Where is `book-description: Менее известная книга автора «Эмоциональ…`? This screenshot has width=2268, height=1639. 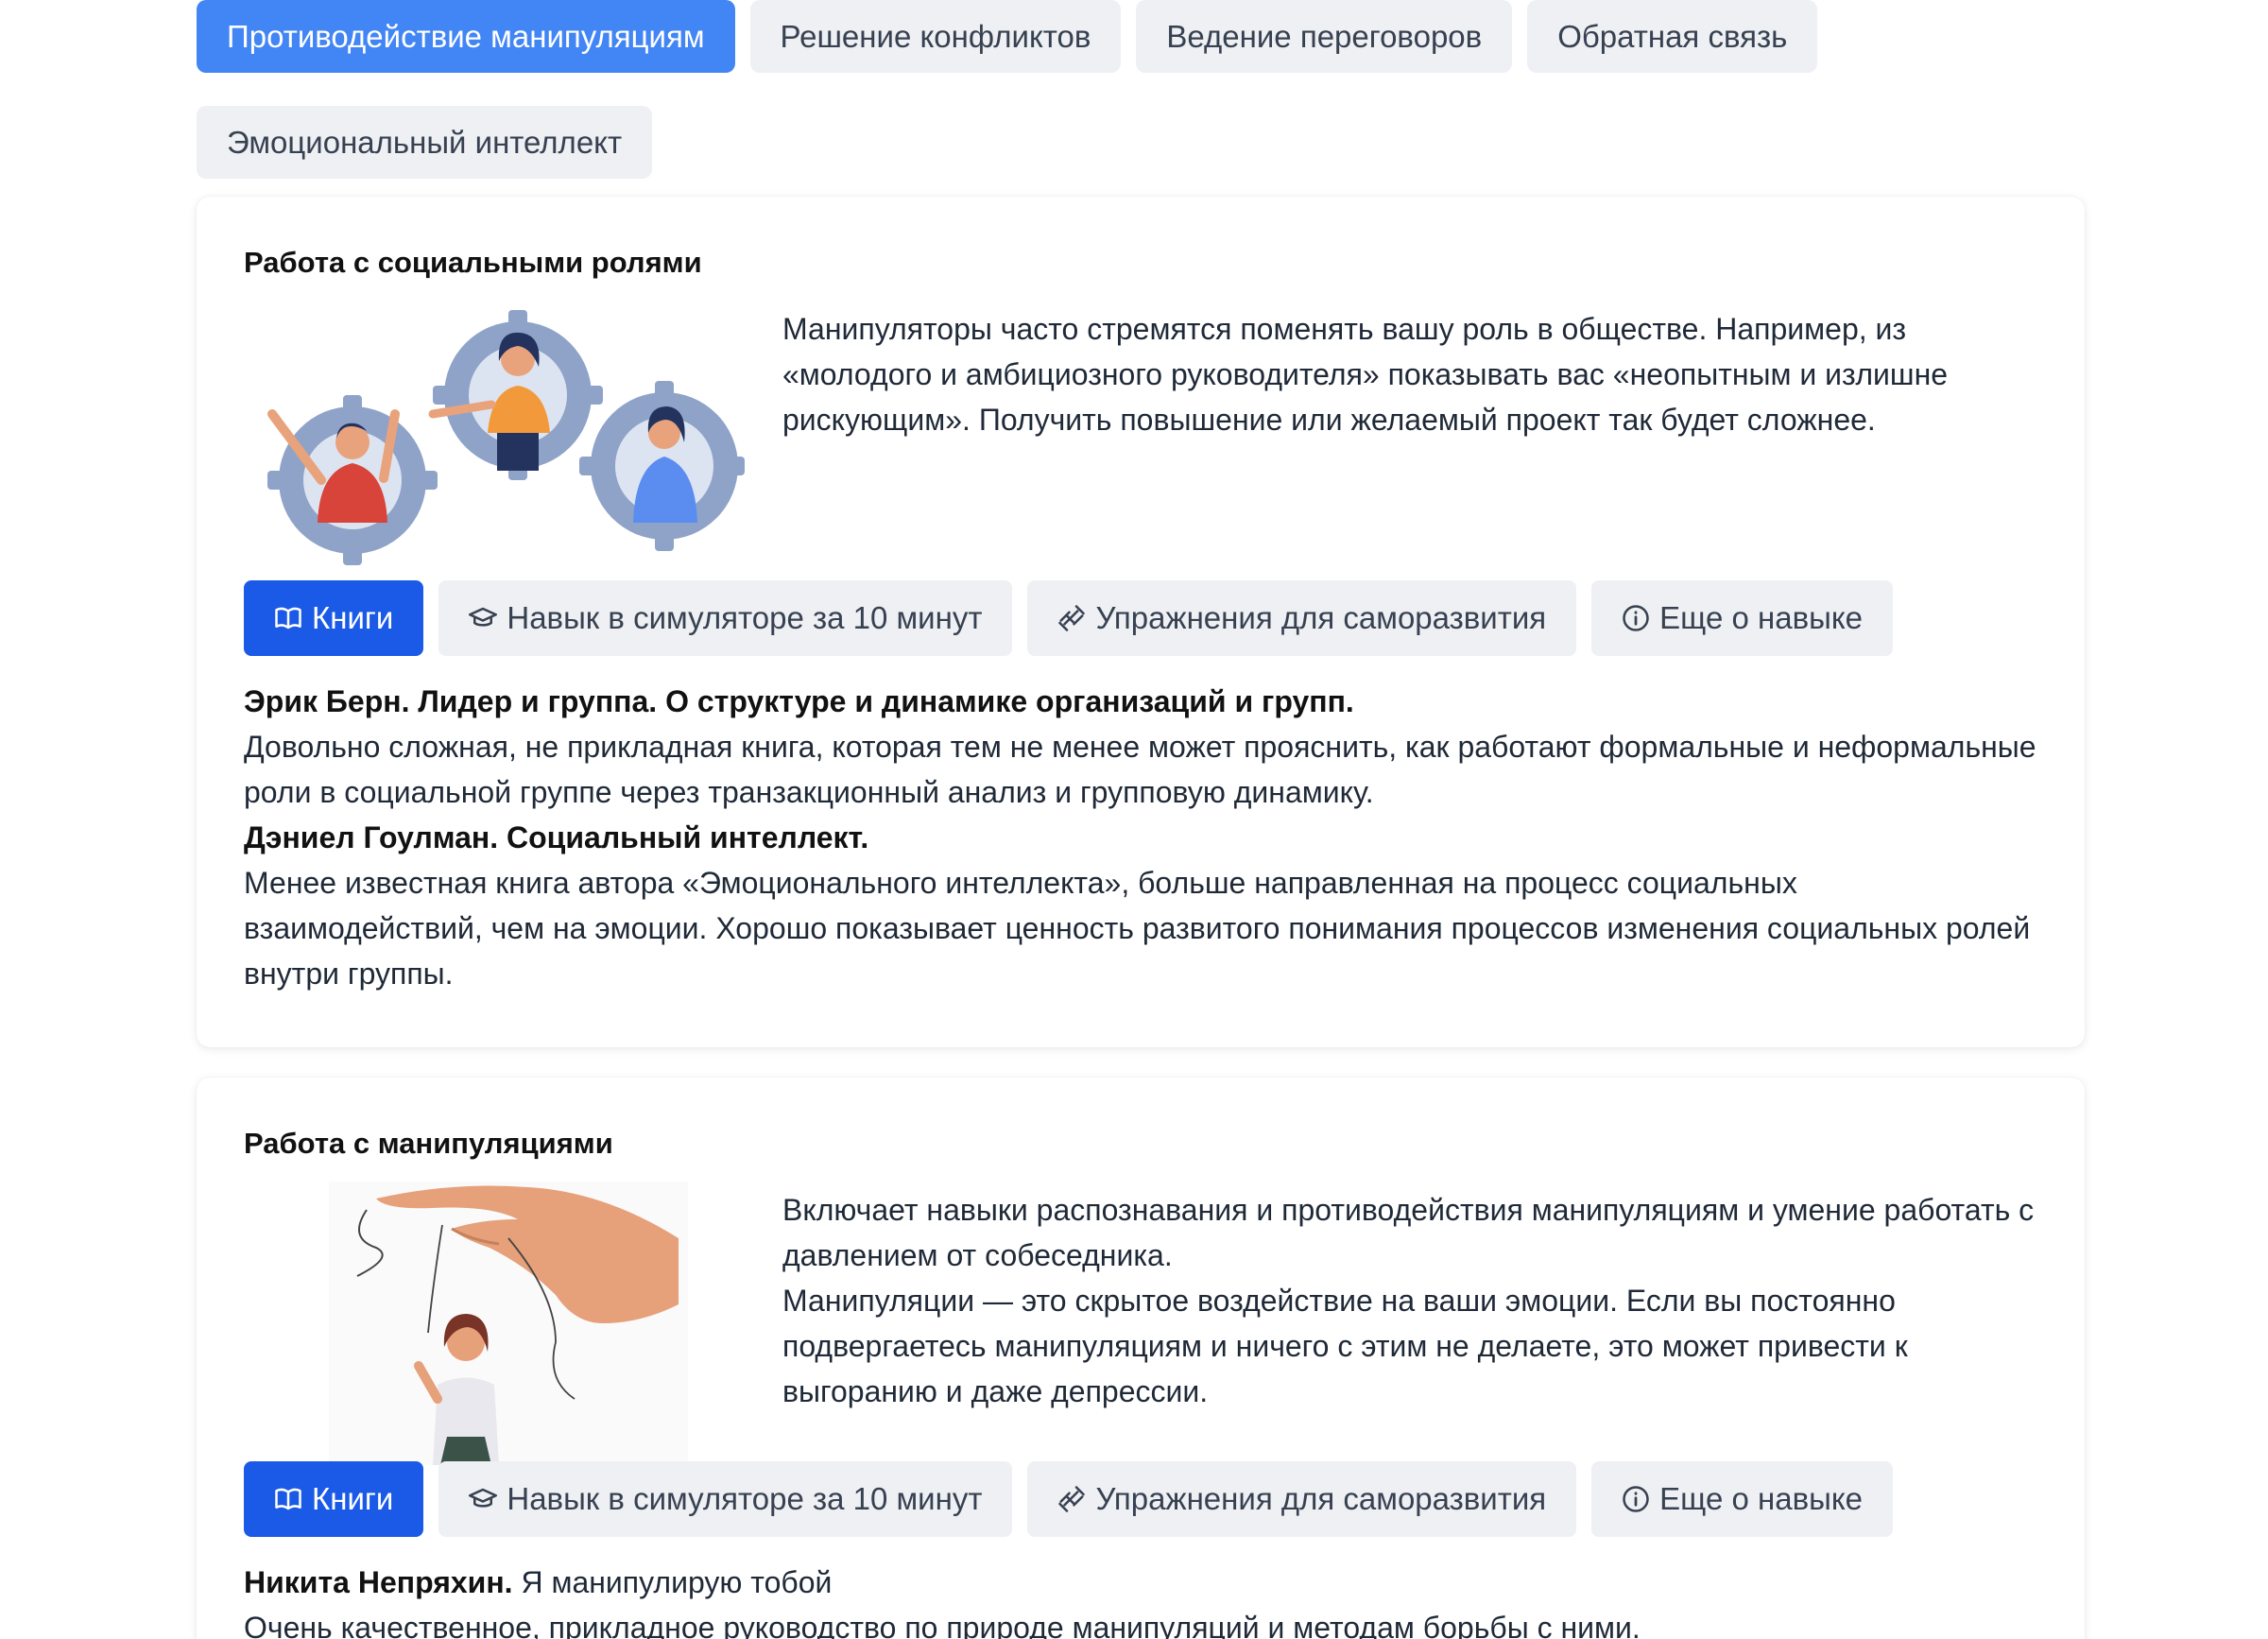 book-description: Менее известная книга автора «Эмоциональ… is located at coordinates (1137, 928).